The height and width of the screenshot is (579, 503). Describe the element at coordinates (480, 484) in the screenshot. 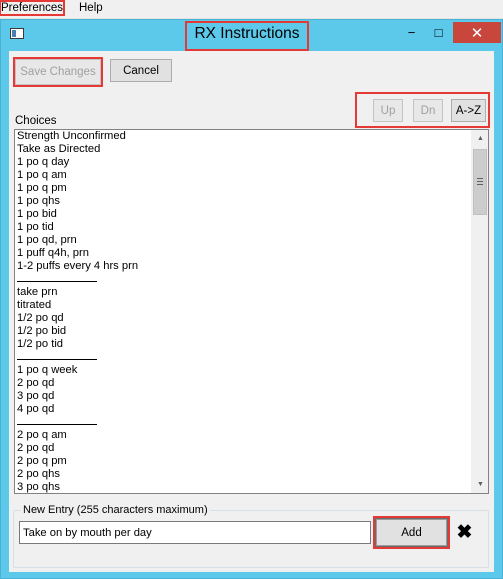

I see `scroll-down-icon: ▼` at that location.